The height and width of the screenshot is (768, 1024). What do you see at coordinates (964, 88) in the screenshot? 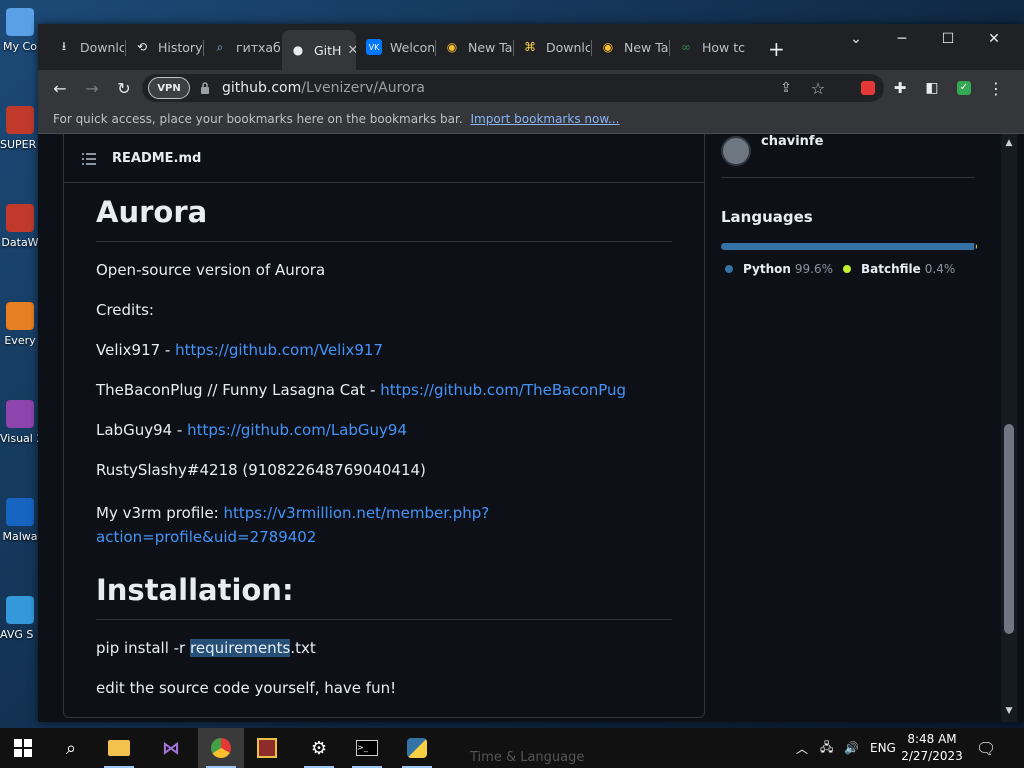
I see `extension-shield-icon: ✓` at bounding box center [964, 88].